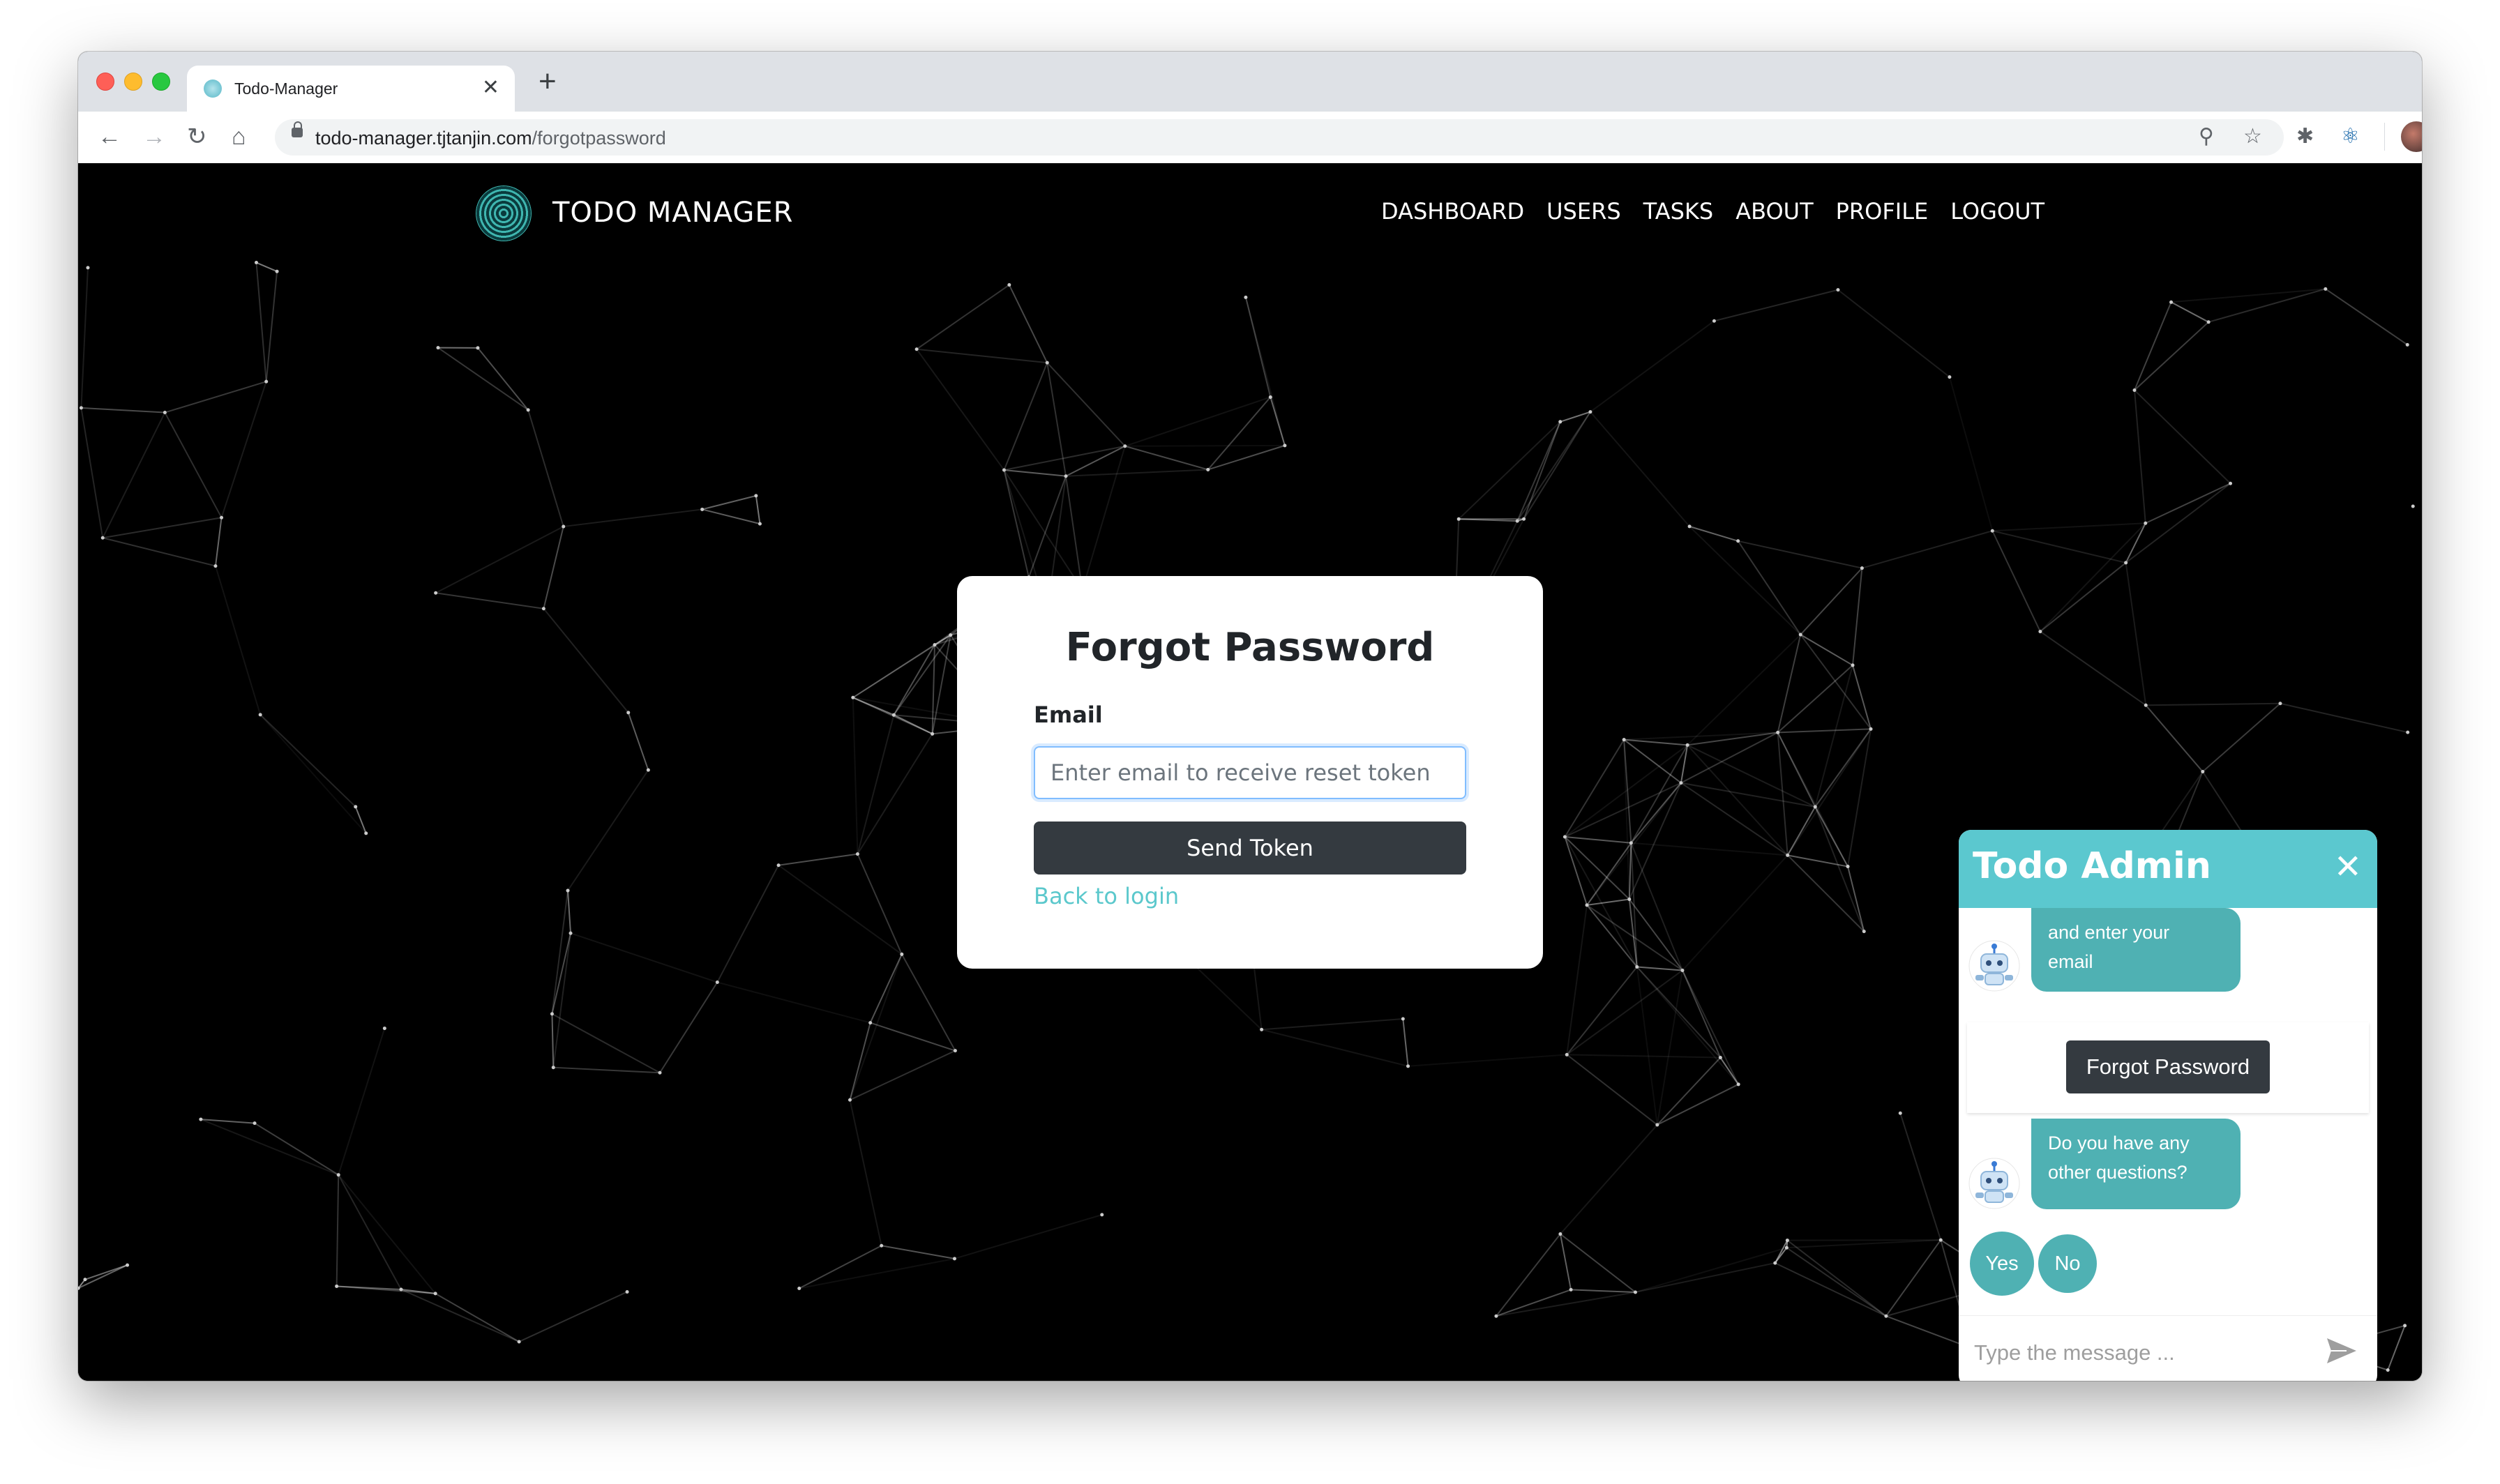 This screenshot has height=1484, width=2500. Describe the element at coordinates (548, 81) in the screenshot. I see `new-tab-button: +` at that location.